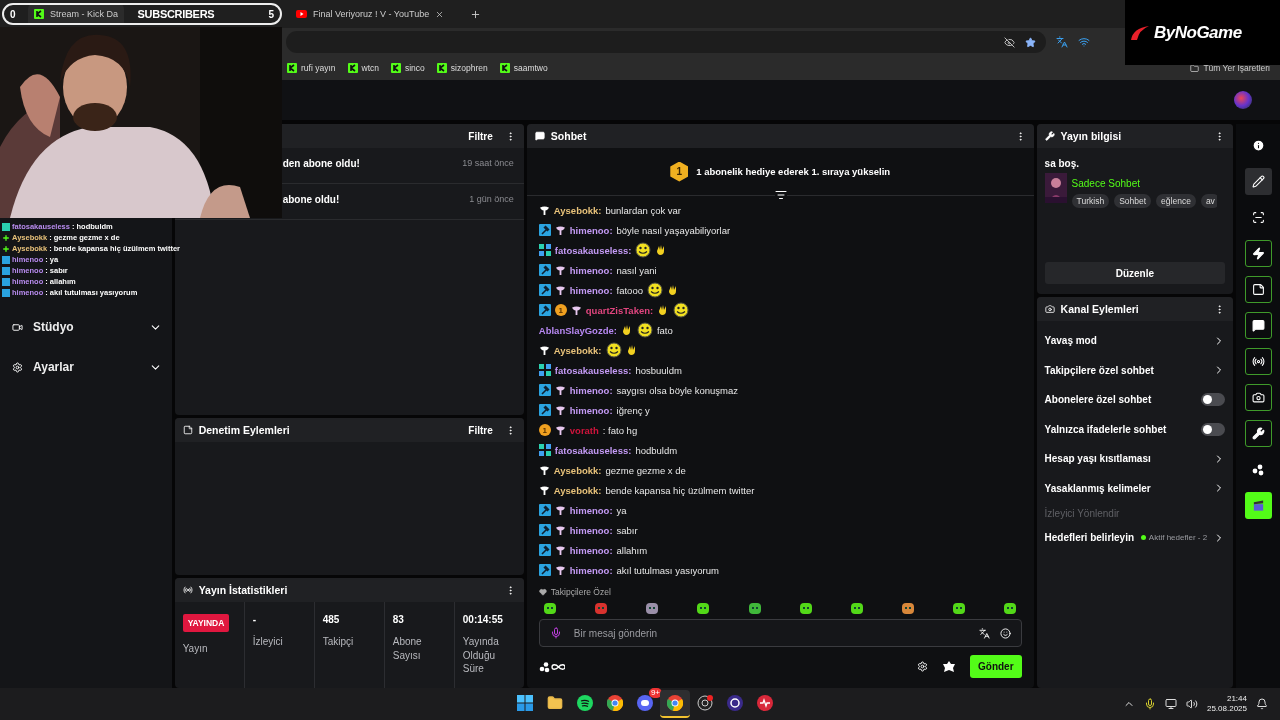 The height and width of the screenshot is (720, 1280). I want to click on bookmark: sizophren, so click(462, 68).